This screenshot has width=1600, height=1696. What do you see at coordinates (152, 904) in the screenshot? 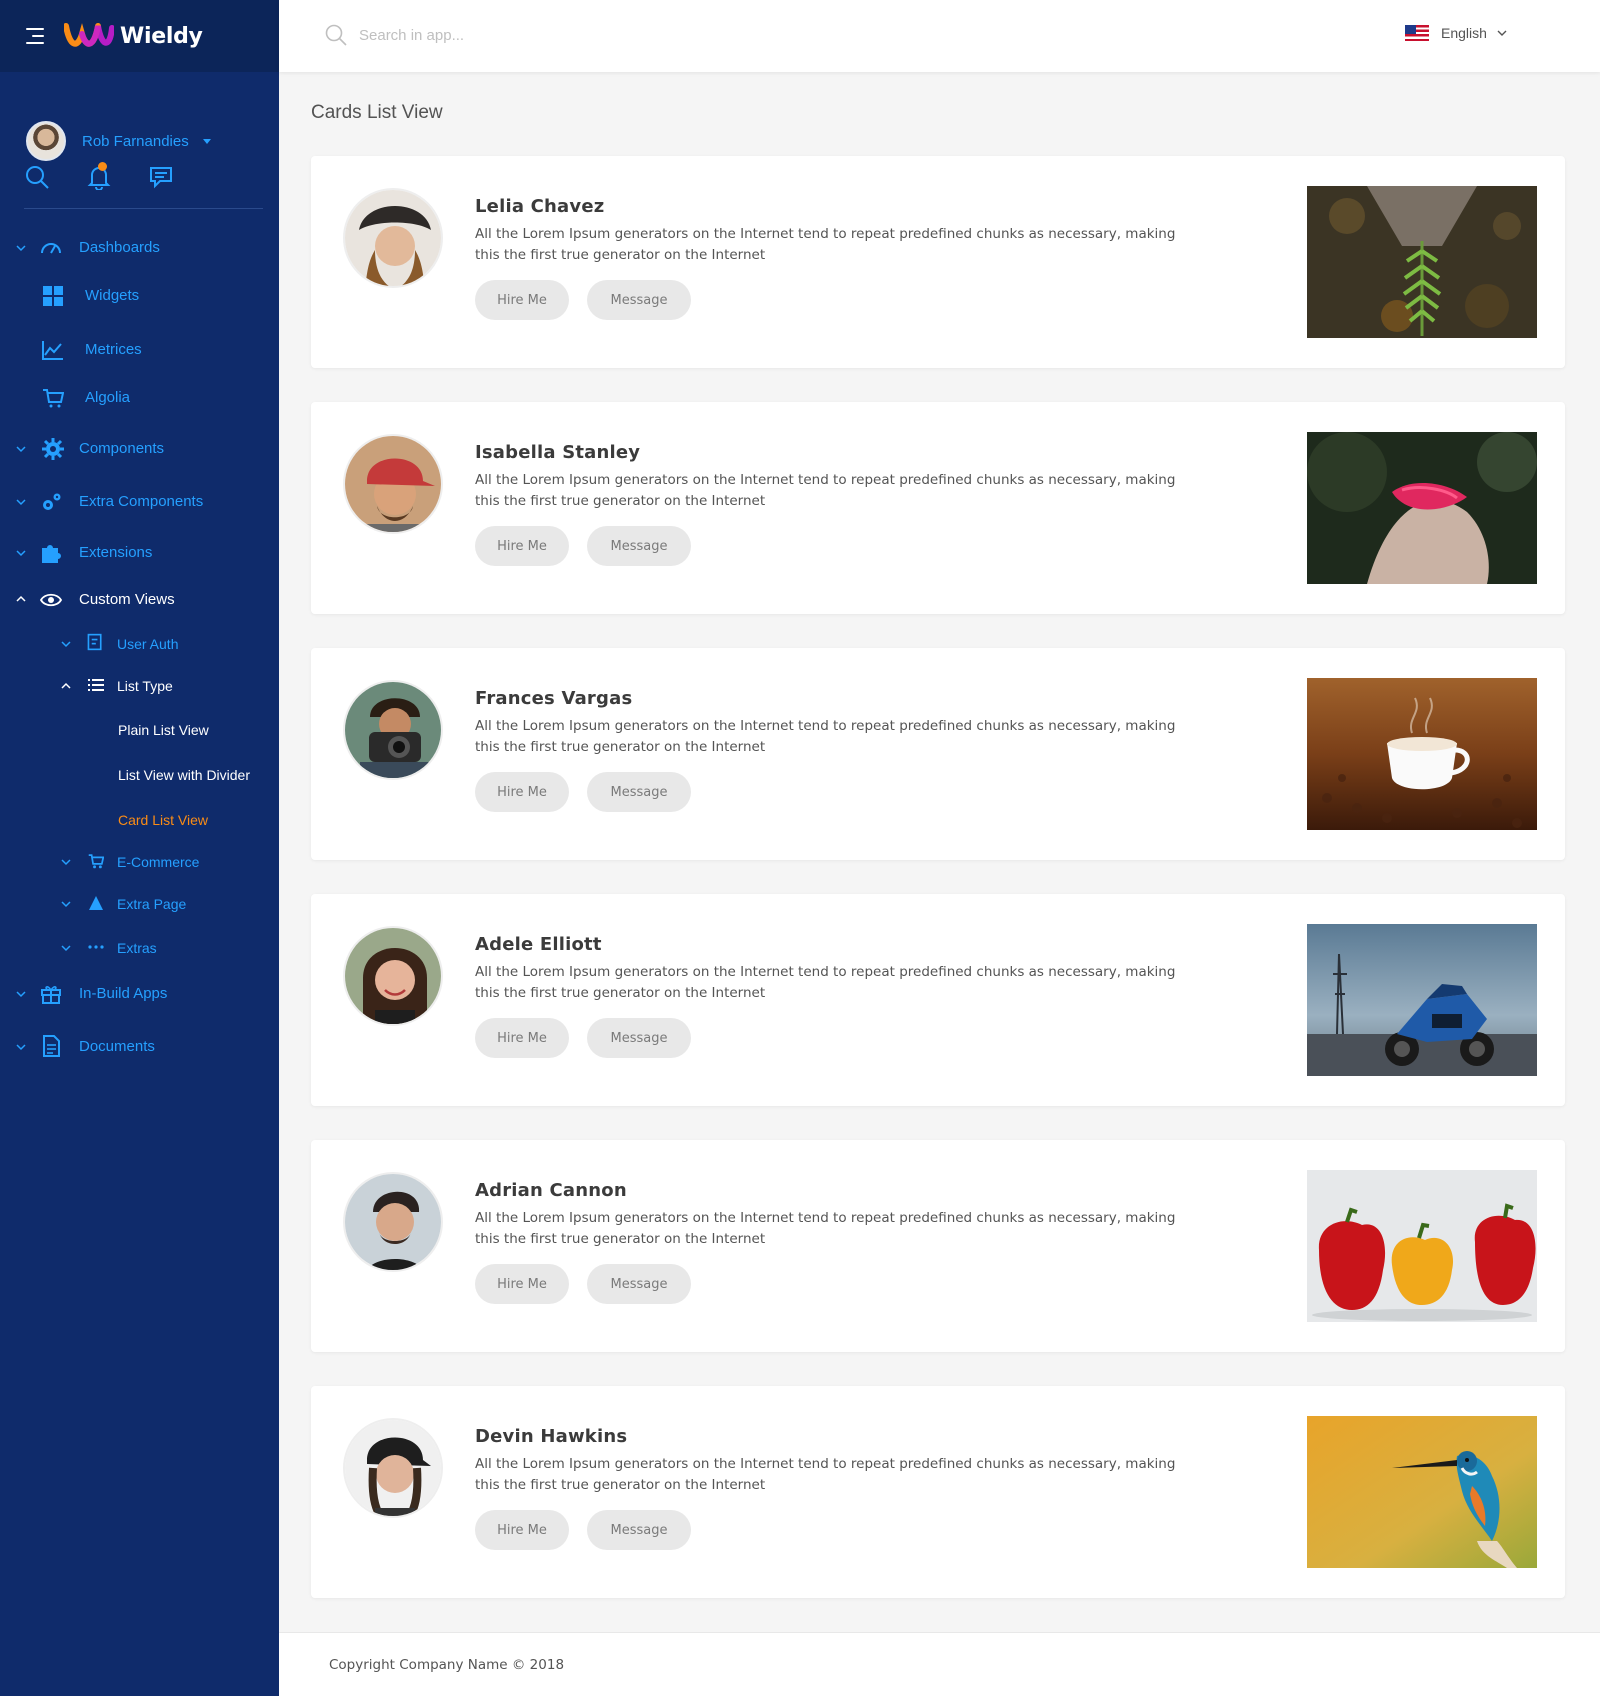
I see `nav-label: Extra Page` at bounding box center [152, 904].